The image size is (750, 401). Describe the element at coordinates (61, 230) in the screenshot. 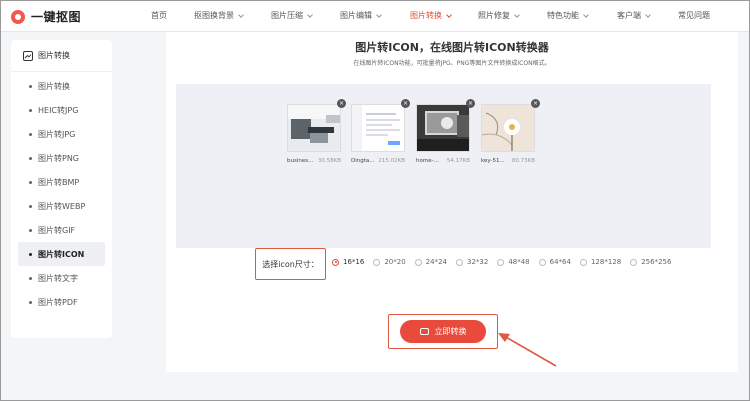

I see `sidebar-item-to-gif: 图片转GIF` at that location.